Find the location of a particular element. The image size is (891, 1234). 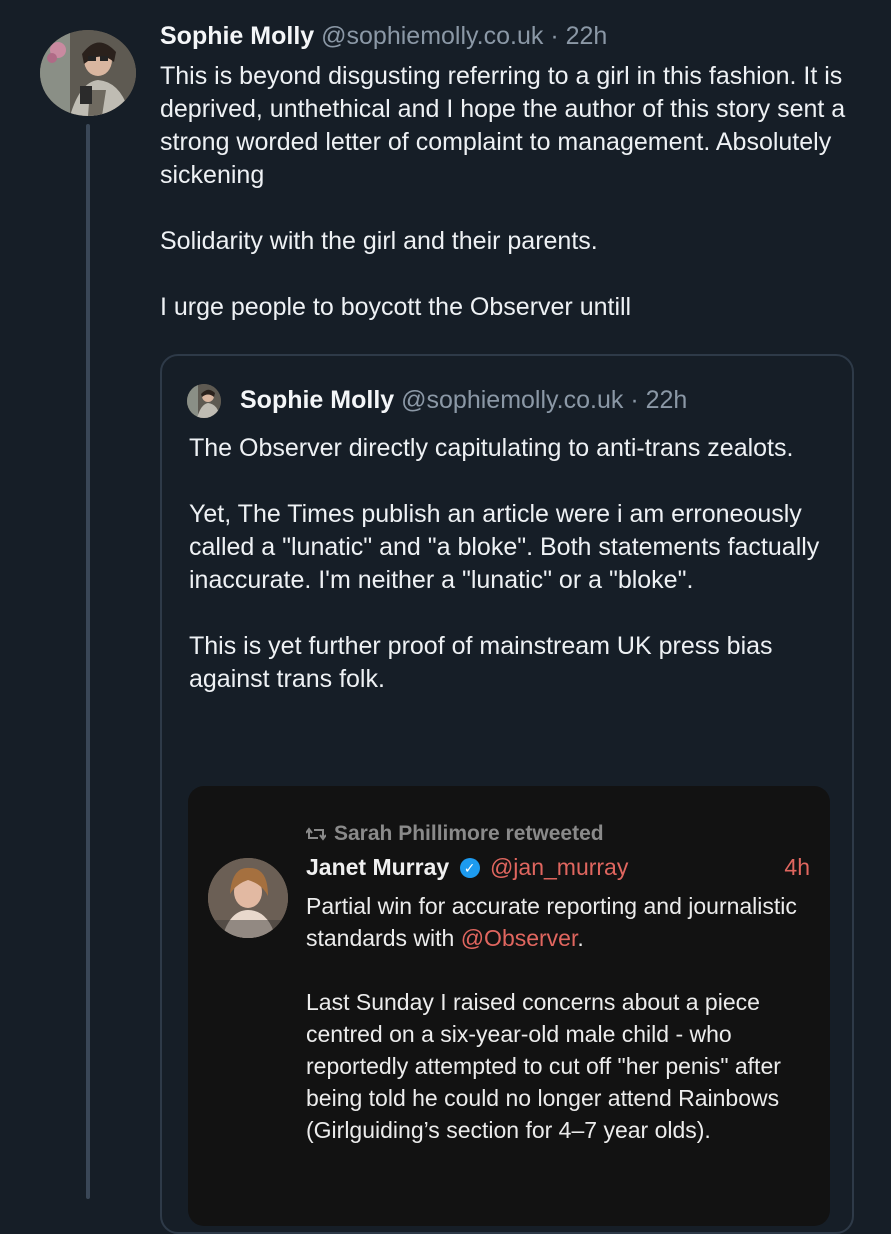

author-handle: @sophiemolly.co.uk is located at coordinates (432, 36).